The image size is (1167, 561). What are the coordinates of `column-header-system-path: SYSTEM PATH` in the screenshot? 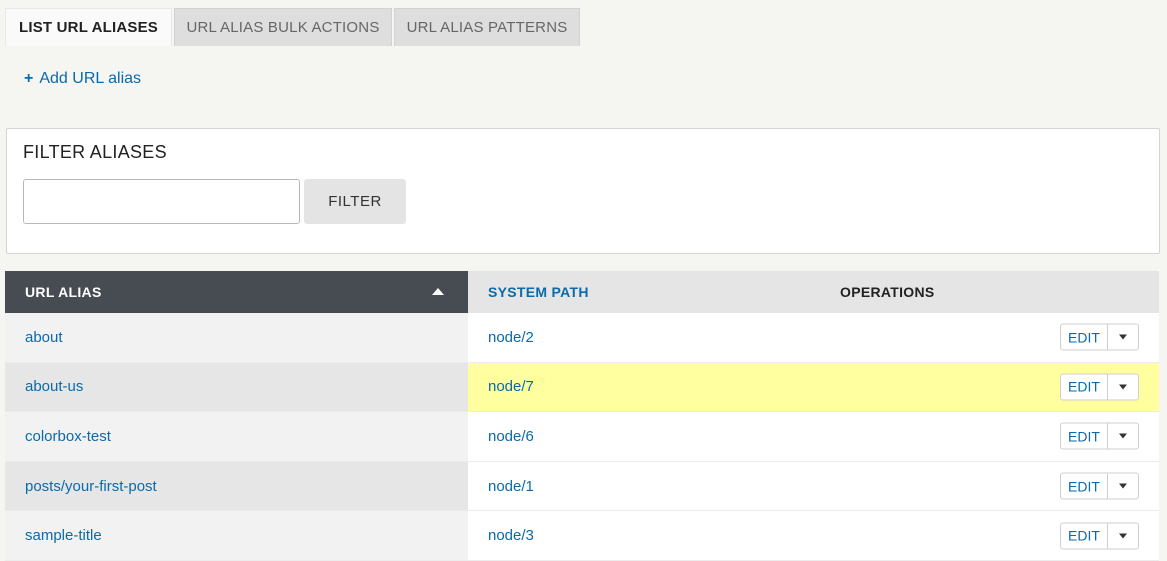 It's located at (538, 292).